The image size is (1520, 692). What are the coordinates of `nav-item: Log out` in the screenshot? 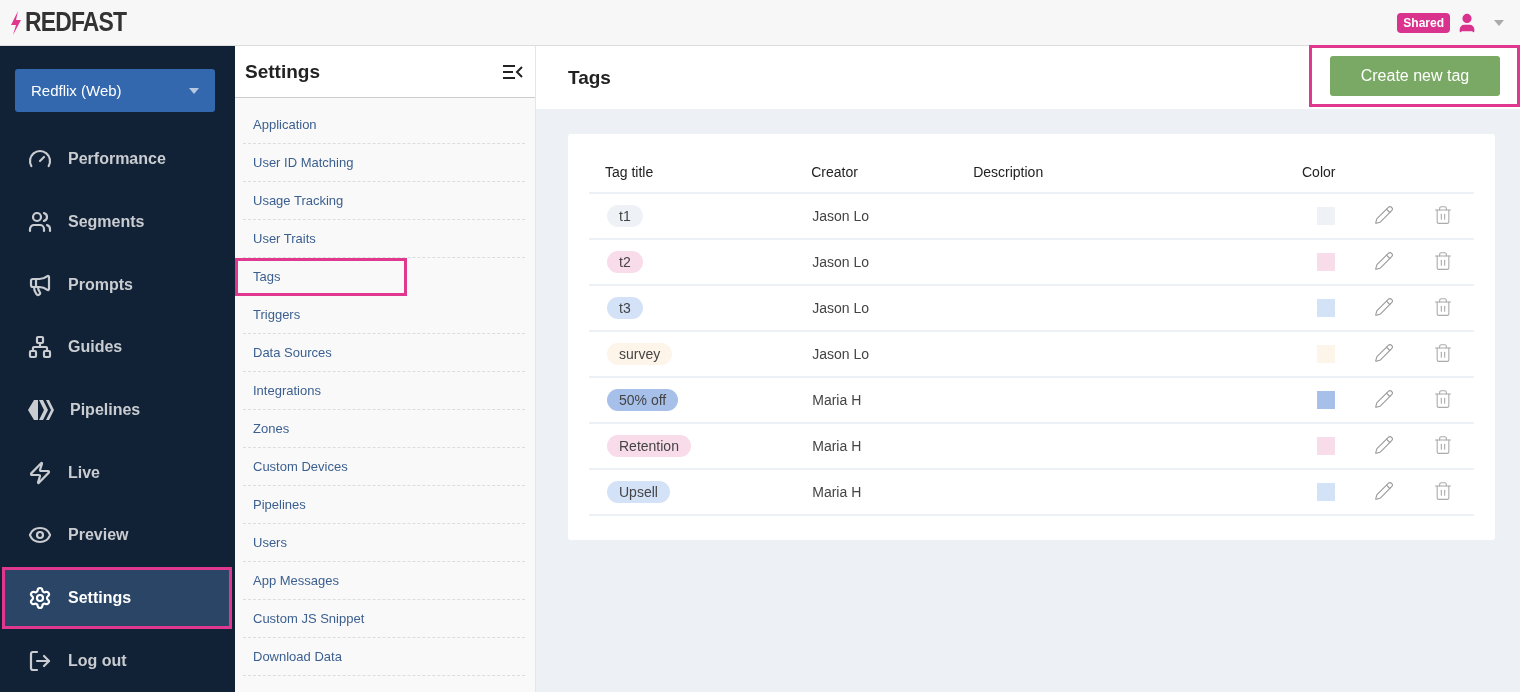 It's located at (117, 660).